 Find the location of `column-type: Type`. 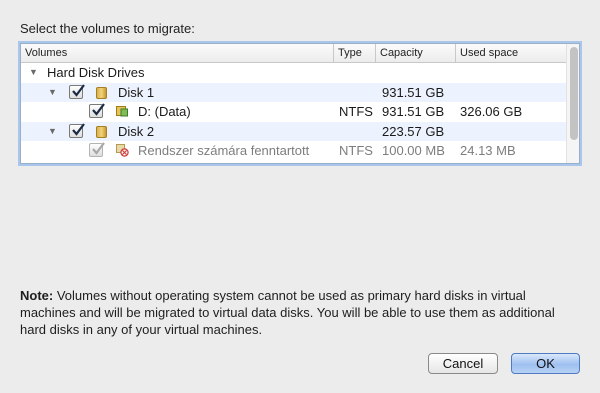

column-type: Type is located at coordinates (355, 53).